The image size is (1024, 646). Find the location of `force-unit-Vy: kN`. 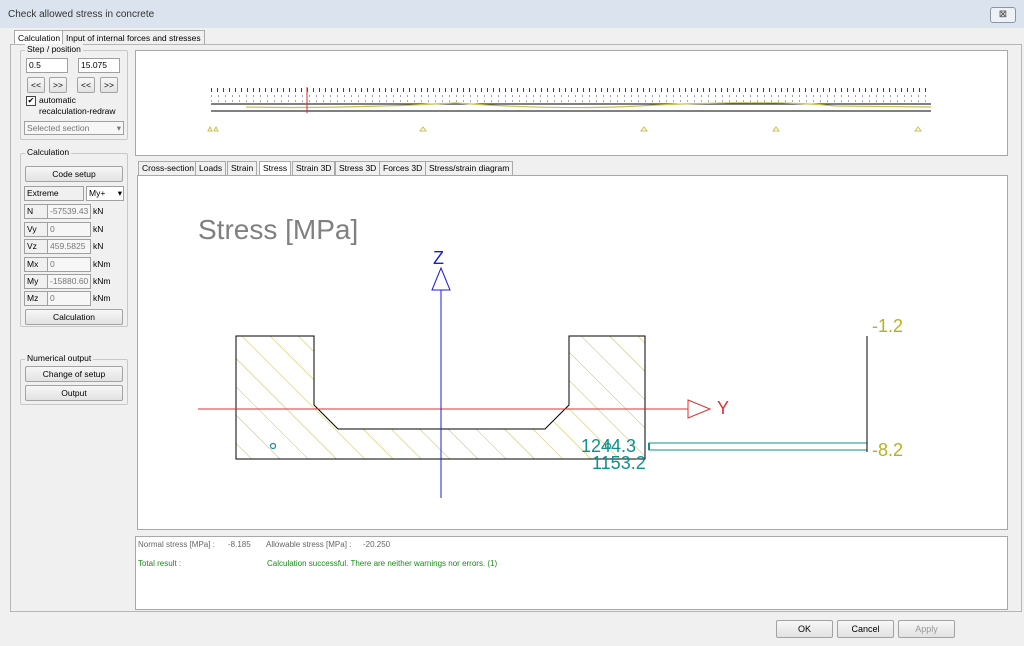

force-unit-Vy: kN is located at coordinates (98, 229).